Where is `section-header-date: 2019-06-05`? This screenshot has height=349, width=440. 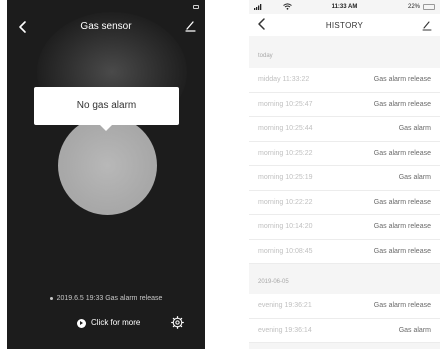 section-header-date: 2019-06-05 is located at coordinates (273, 282).